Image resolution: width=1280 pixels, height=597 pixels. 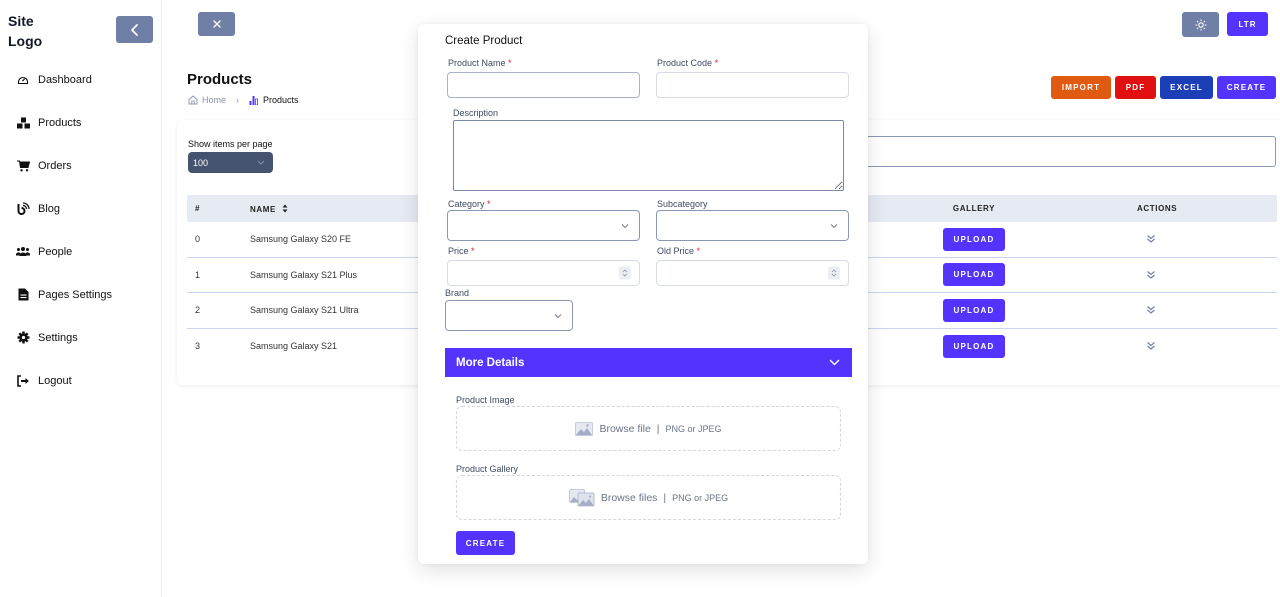 I want to click on search-input, so click(x=1063, y=151).